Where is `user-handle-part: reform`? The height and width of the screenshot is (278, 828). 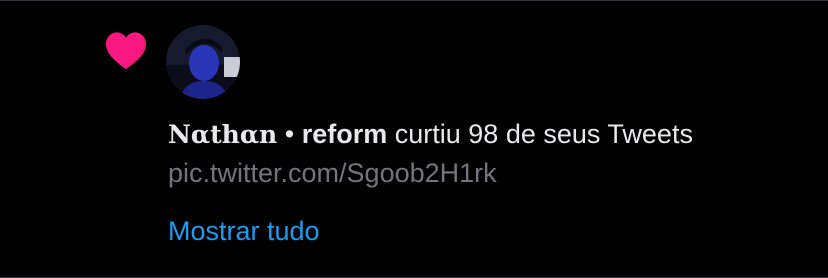
user-handle-part: reform is located at coordinates (345, 134).